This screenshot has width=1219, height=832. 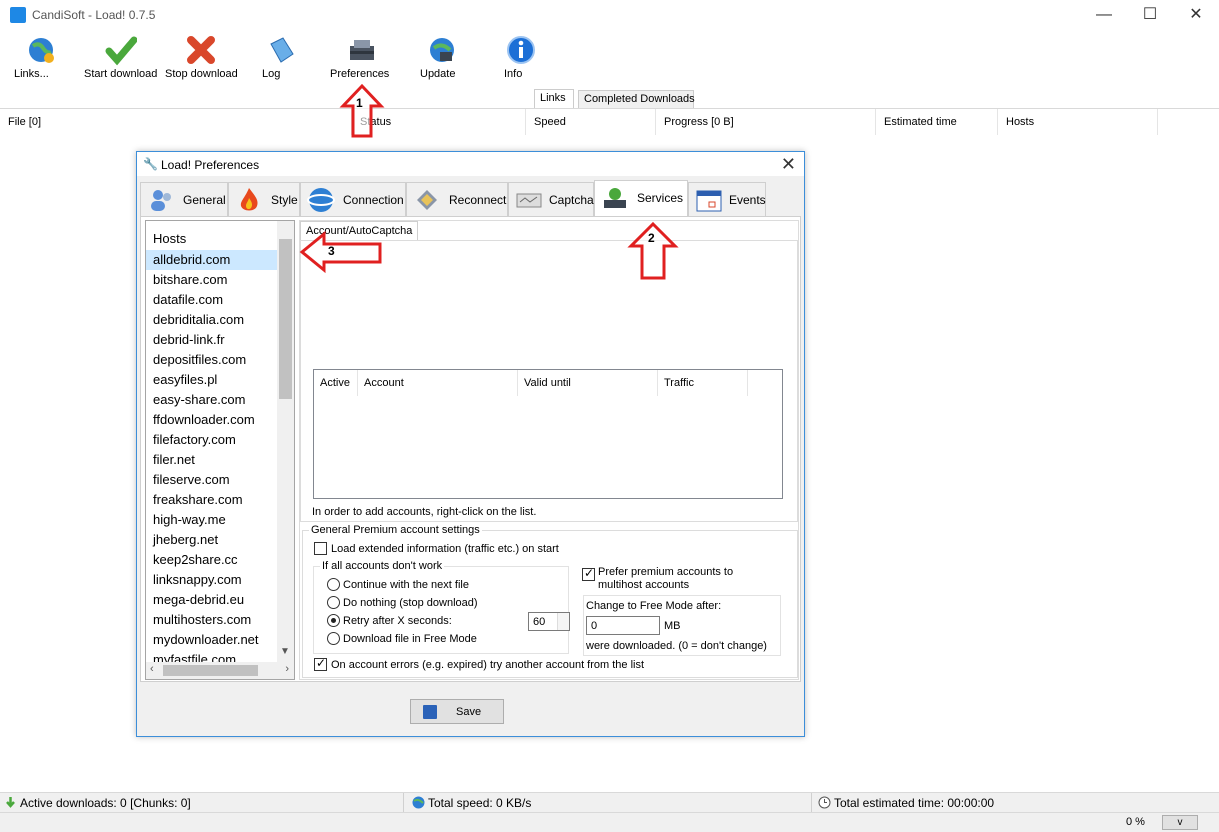 I want to click on host-item: debrid-link.fr, so click(x=211, y=340).